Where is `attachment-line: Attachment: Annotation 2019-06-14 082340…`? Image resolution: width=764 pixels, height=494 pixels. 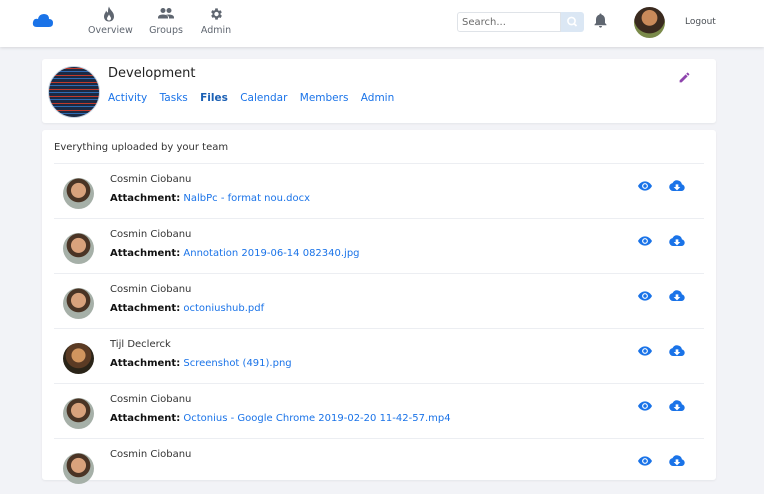 attachment-line: Attachment: Annotation 2019-06-14 082340… is located at coordinates (235, 253).